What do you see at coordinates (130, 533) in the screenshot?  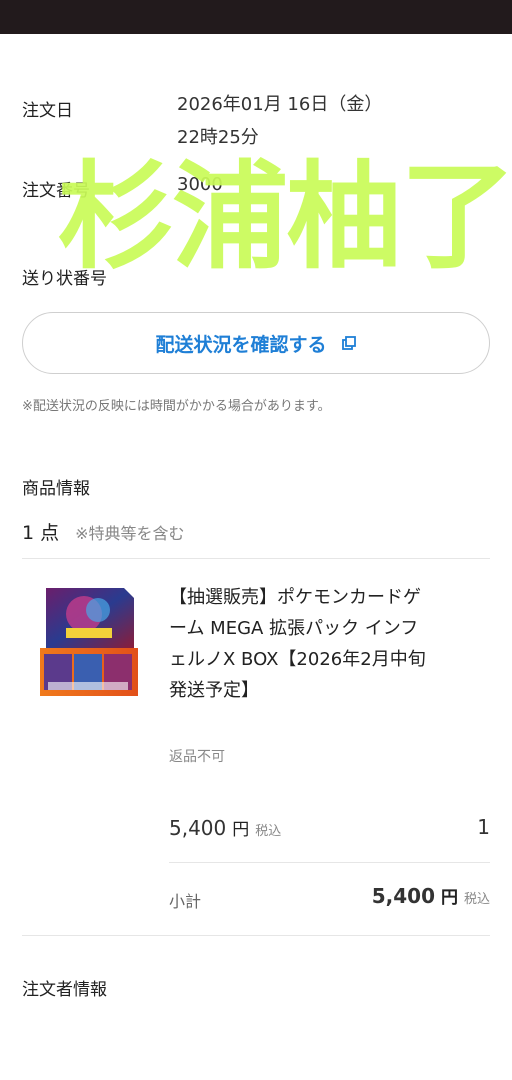 I see `item-count-note: ※特典等を含む` at bounding box center [130, 533].